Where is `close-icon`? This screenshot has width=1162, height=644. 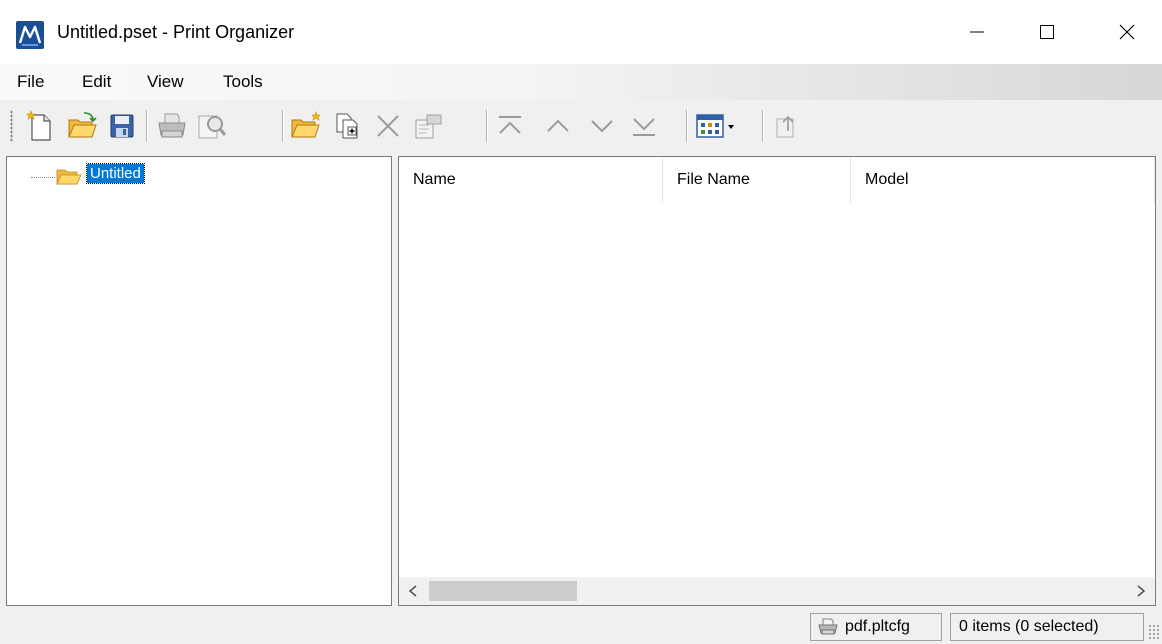 close-icon is located at coordinates (1127, 32).